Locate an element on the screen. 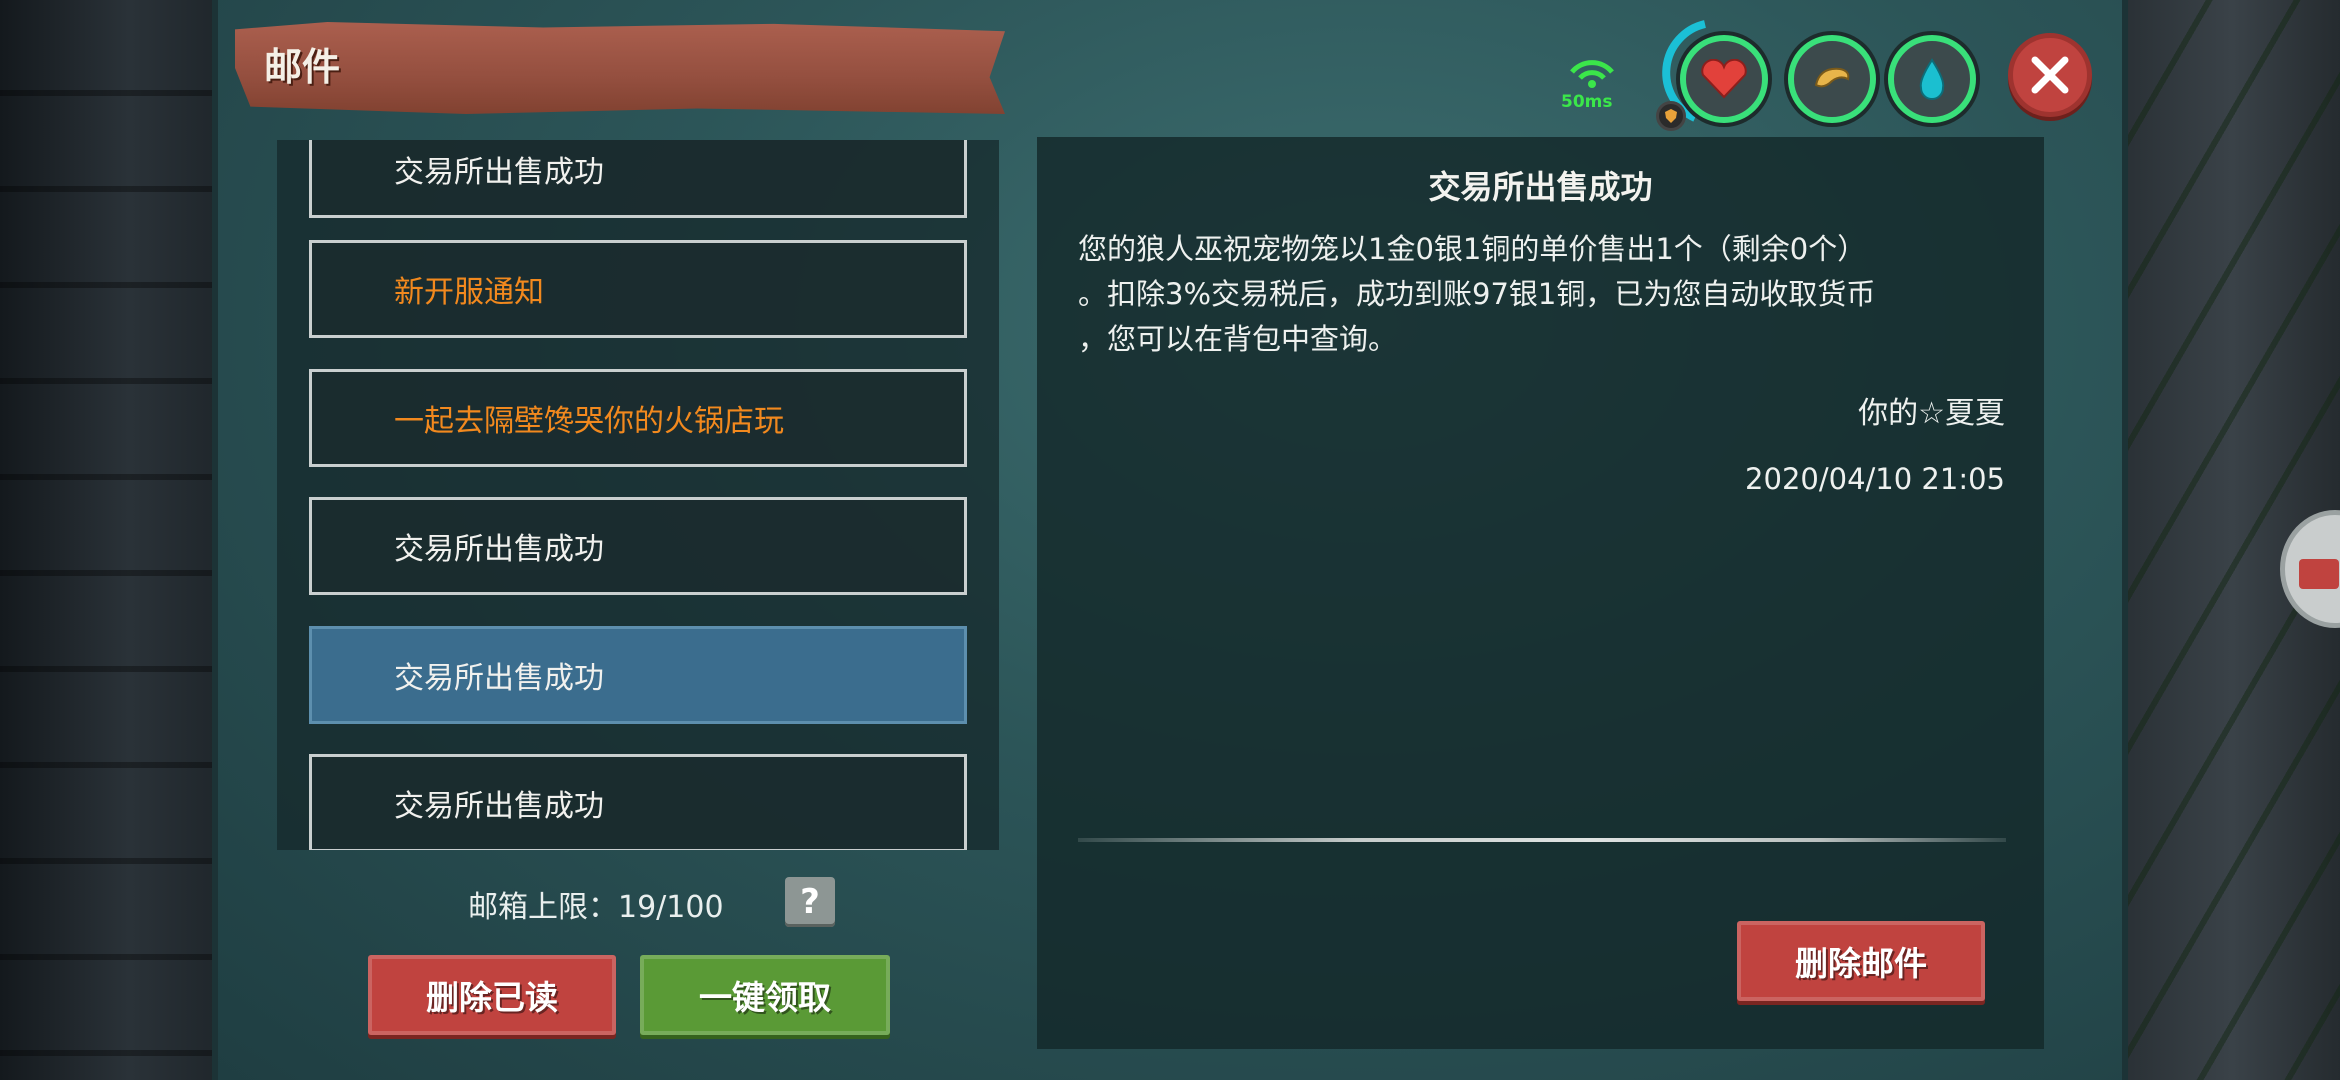 Image resolution: width=2340 pixels, height=1080 pixels. window-title: 邮件 is located at coordinates (302, 67).